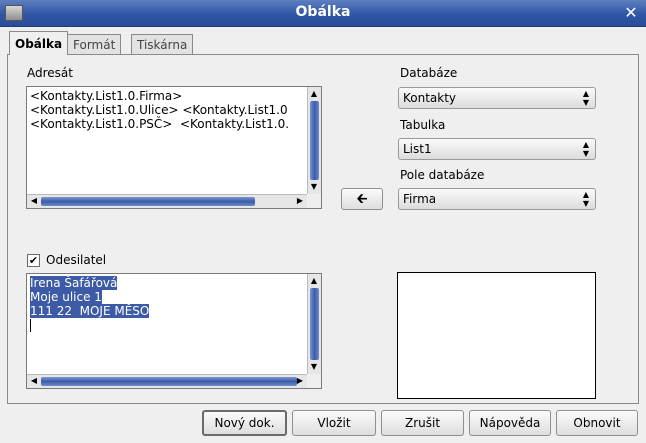 This screenshot has width=646, height=443. Describe the element at coordinates (33, 260) in the screenshot. I see `sender-checkbox: ✔` at that location.